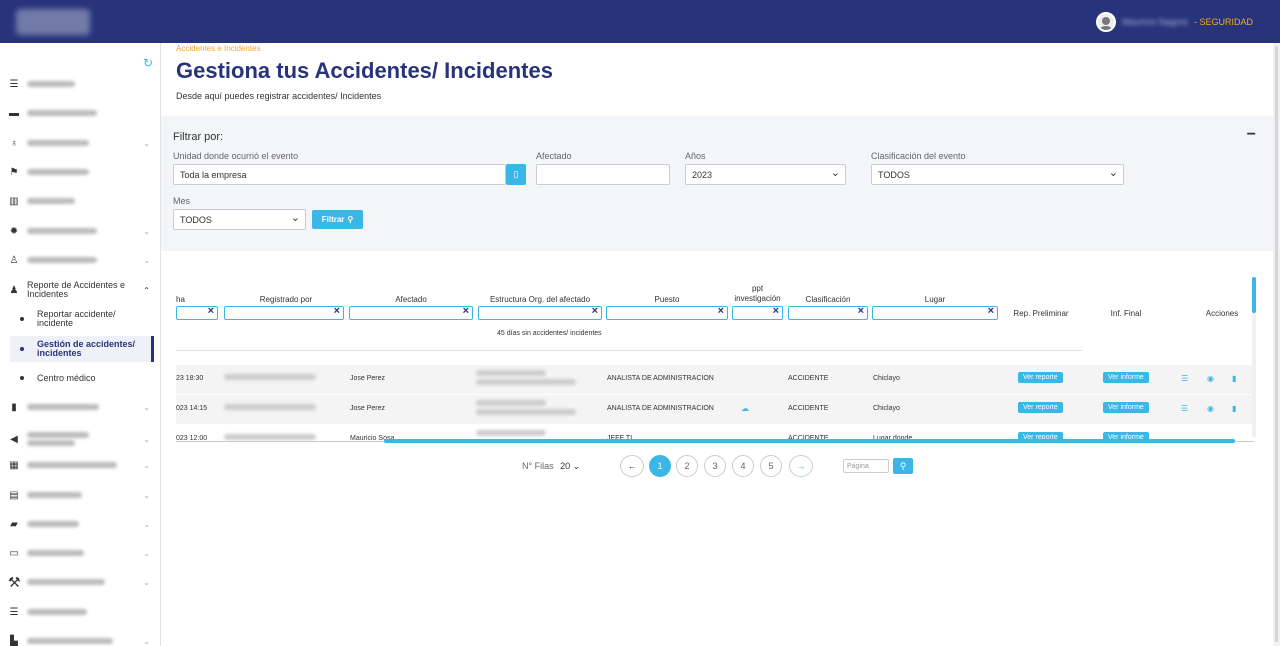 This screenshot has height=646, width=1280. I want to click on filter-puesto: ×, so click(667, 312).